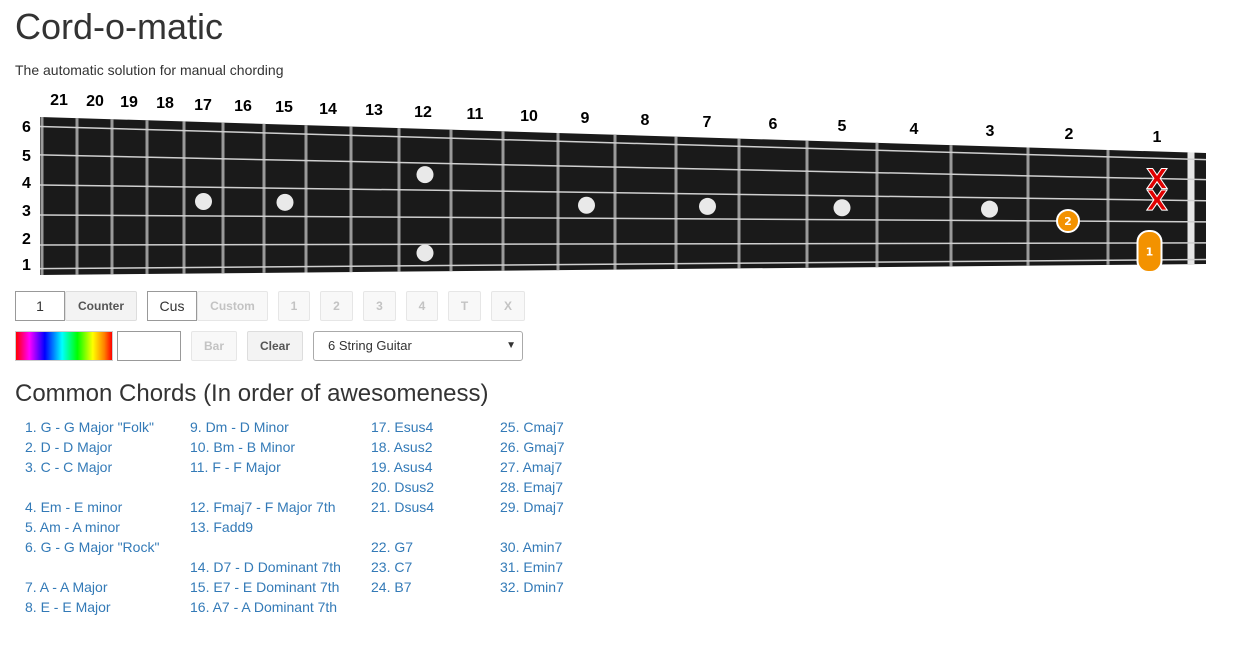 The width and height of the screenshot is (1241, 645). Describe the element at coordinates (92, 467) in the screenshot. I see `chord-link: 3. C - C Major` at that location.